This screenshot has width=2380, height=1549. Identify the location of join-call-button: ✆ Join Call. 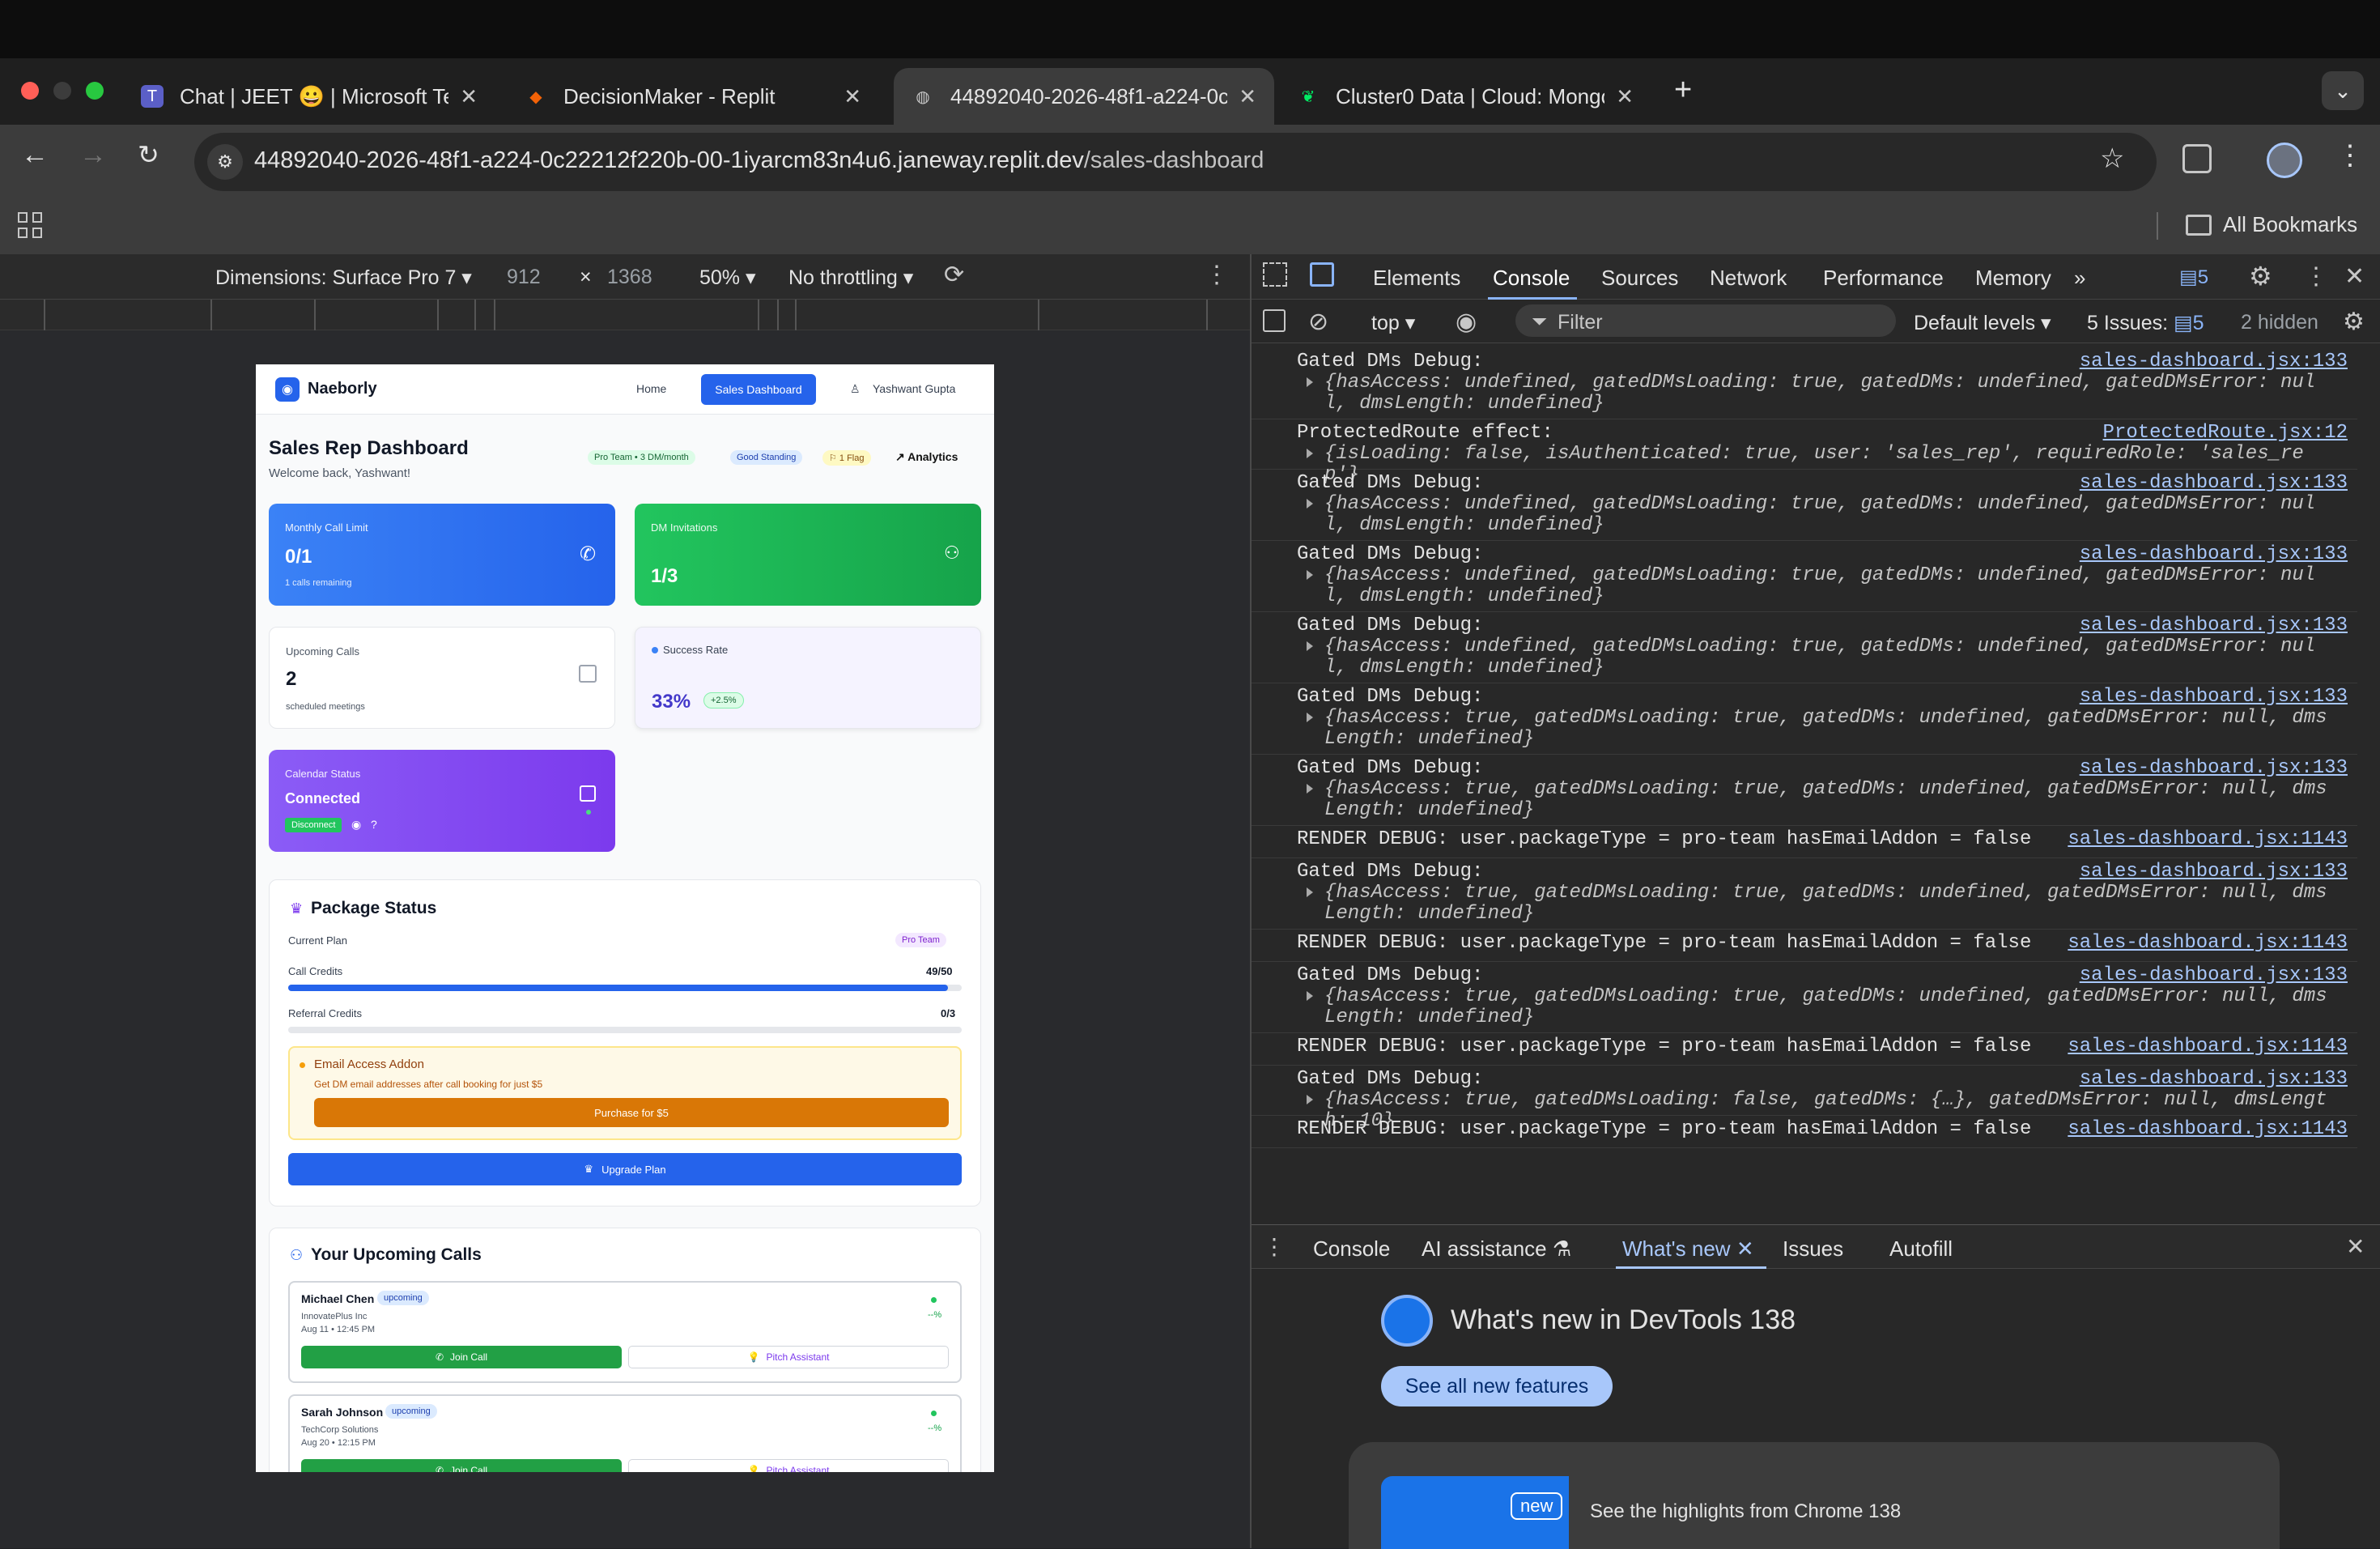
(462, 1357).